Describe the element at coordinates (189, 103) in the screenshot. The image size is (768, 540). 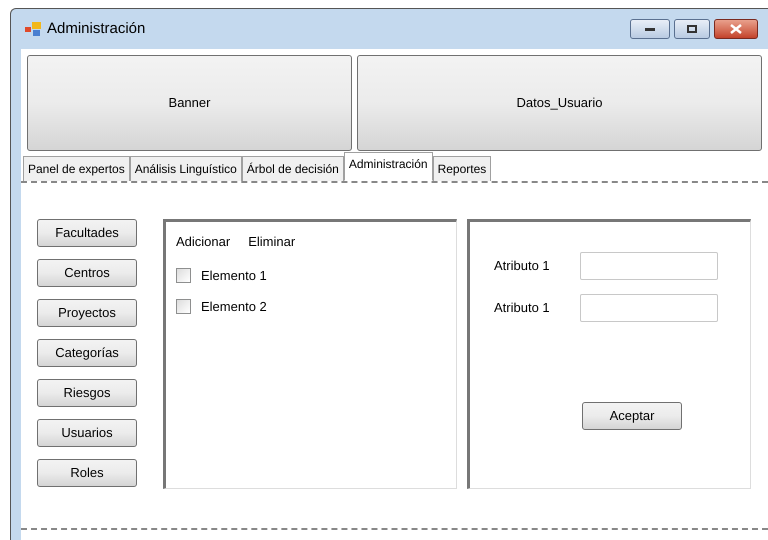
I see `panel-button: Banner` at that location.